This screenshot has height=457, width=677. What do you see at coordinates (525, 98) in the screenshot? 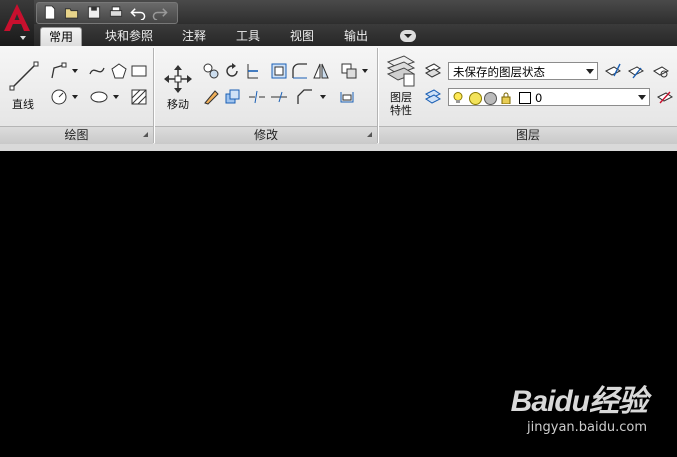
I see `layer-color-swatch` at bounding box center [525, 98].